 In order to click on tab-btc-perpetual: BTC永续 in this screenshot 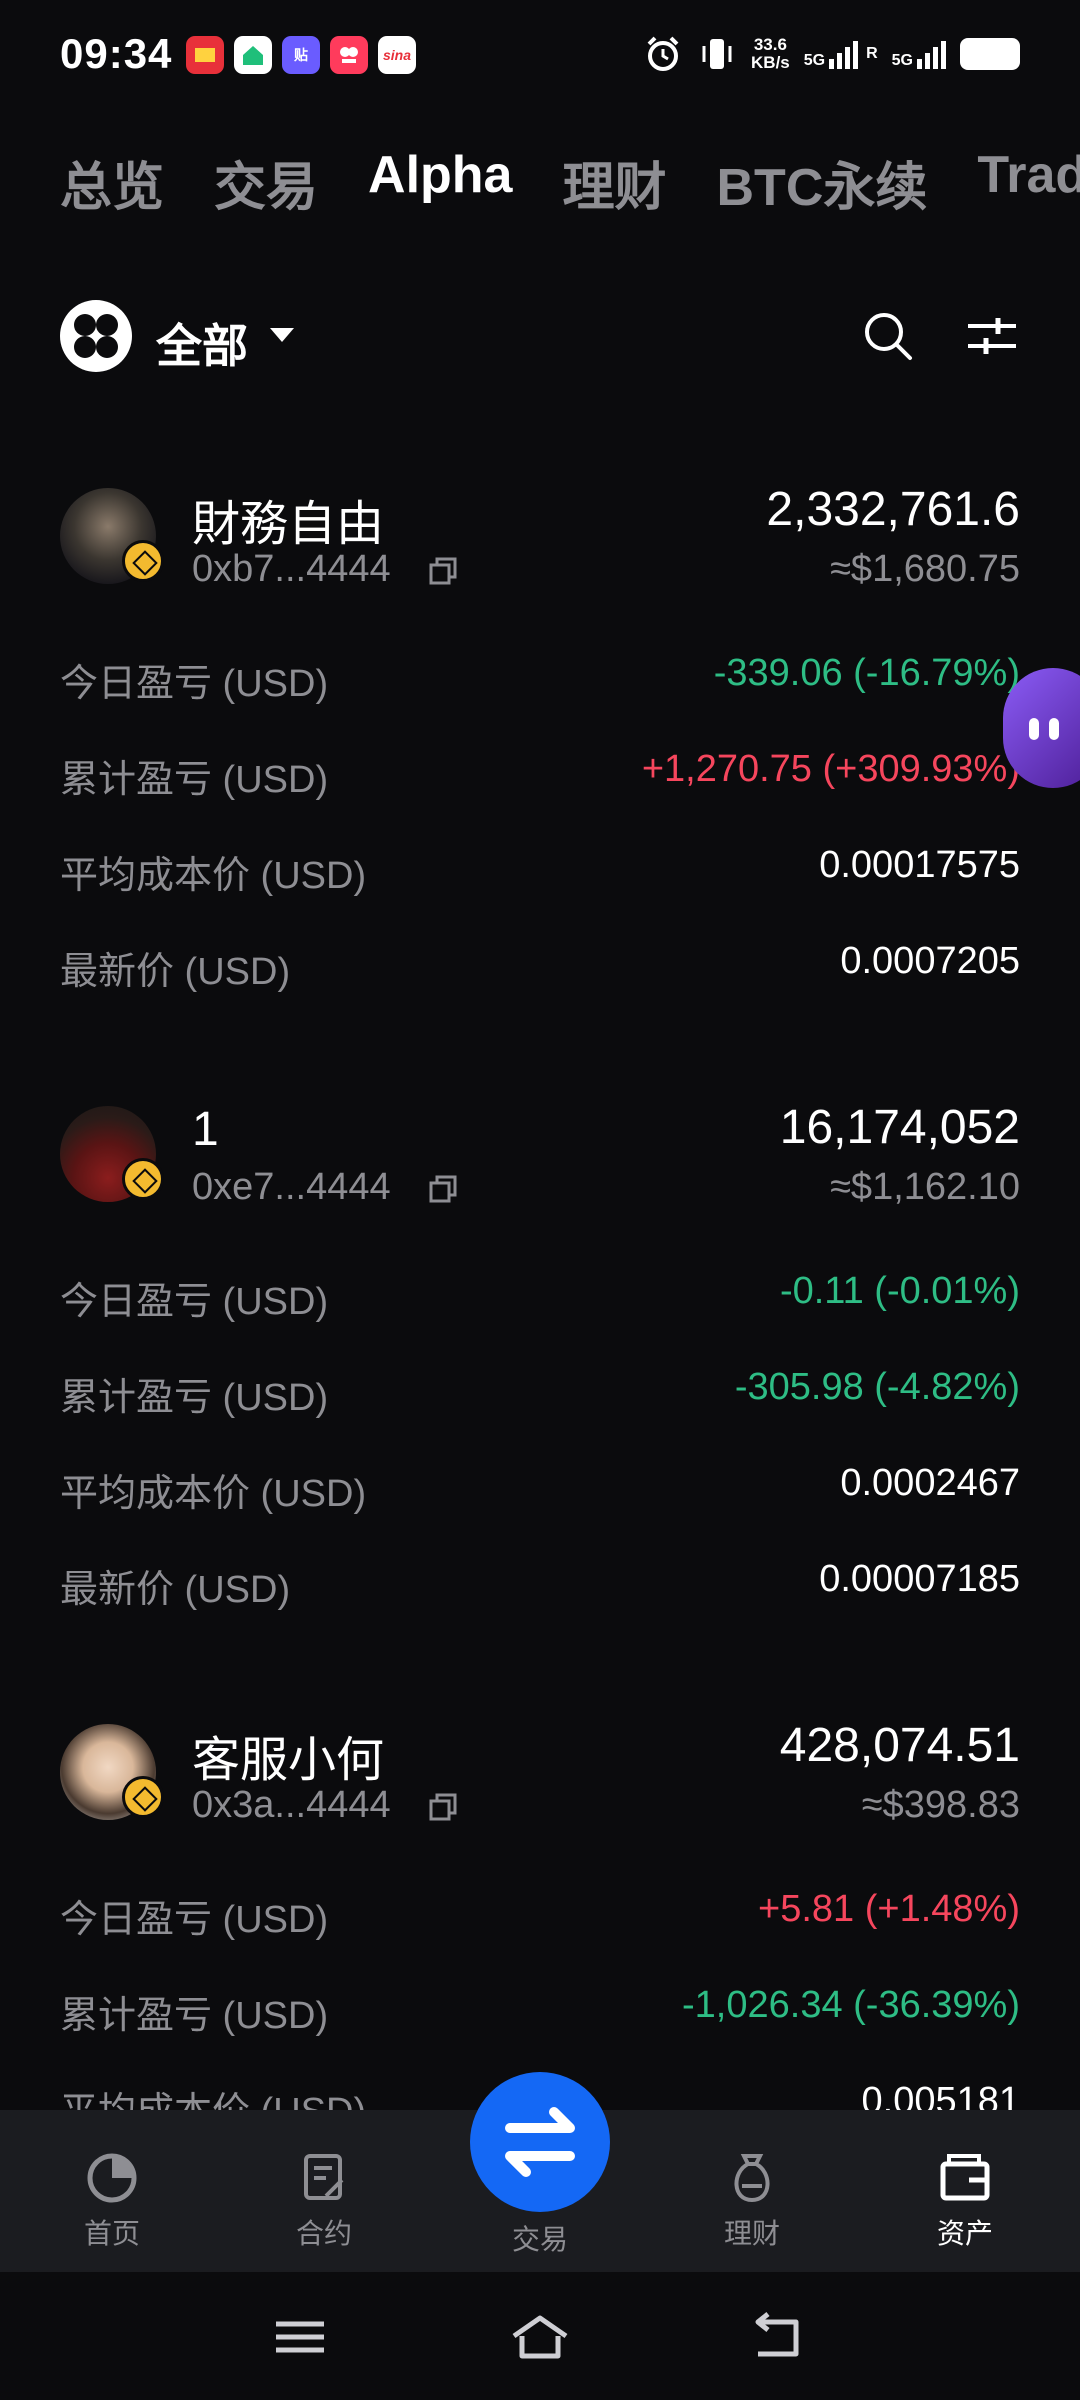, I will do `click(822, 182)`.